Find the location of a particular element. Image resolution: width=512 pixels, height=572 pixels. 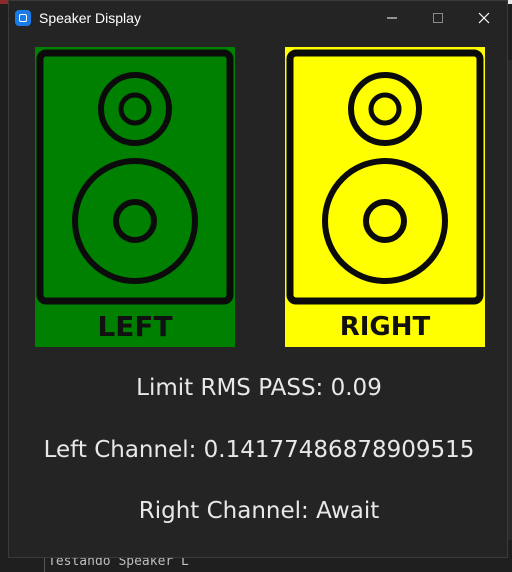

minimize-button is located at coordinates (392, 18).